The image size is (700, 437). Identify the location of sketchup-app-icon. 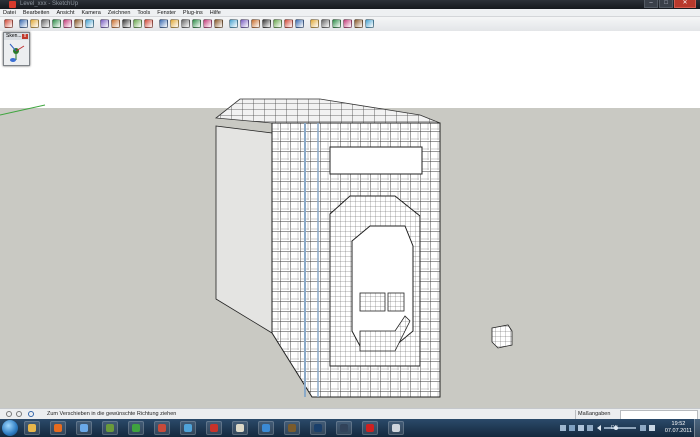
(12, 4).